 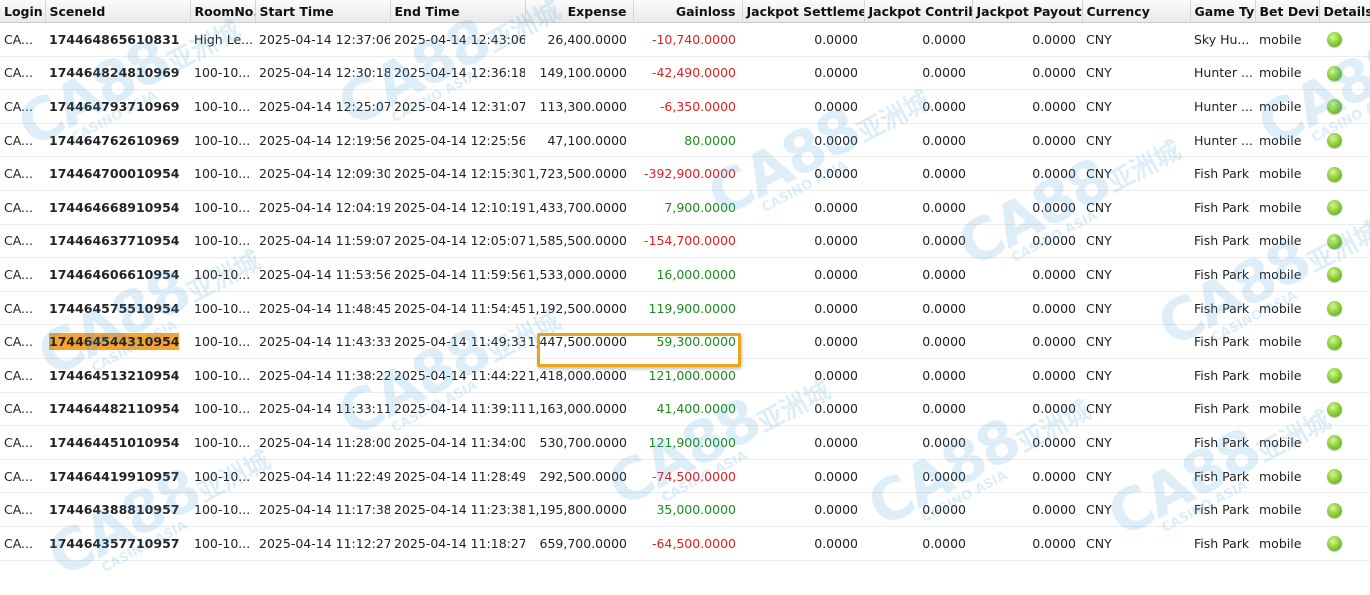 I want to click on cell-end-time: 2025-04-14 12:10:19, so click(x=457, y=207).